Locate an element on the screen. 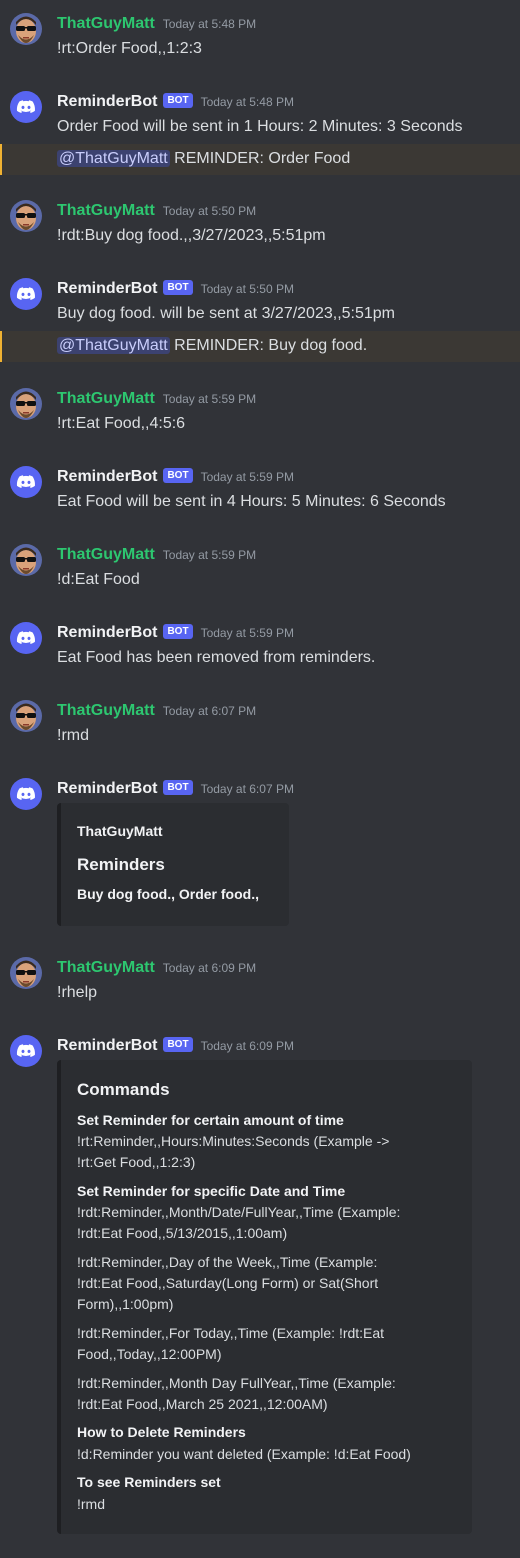 The height and width of the screenshot is (1558, 520). message-text: !rdt:Buy dog food.,,3/27/2023,,5:51pm is located at coordinates (191, 235).